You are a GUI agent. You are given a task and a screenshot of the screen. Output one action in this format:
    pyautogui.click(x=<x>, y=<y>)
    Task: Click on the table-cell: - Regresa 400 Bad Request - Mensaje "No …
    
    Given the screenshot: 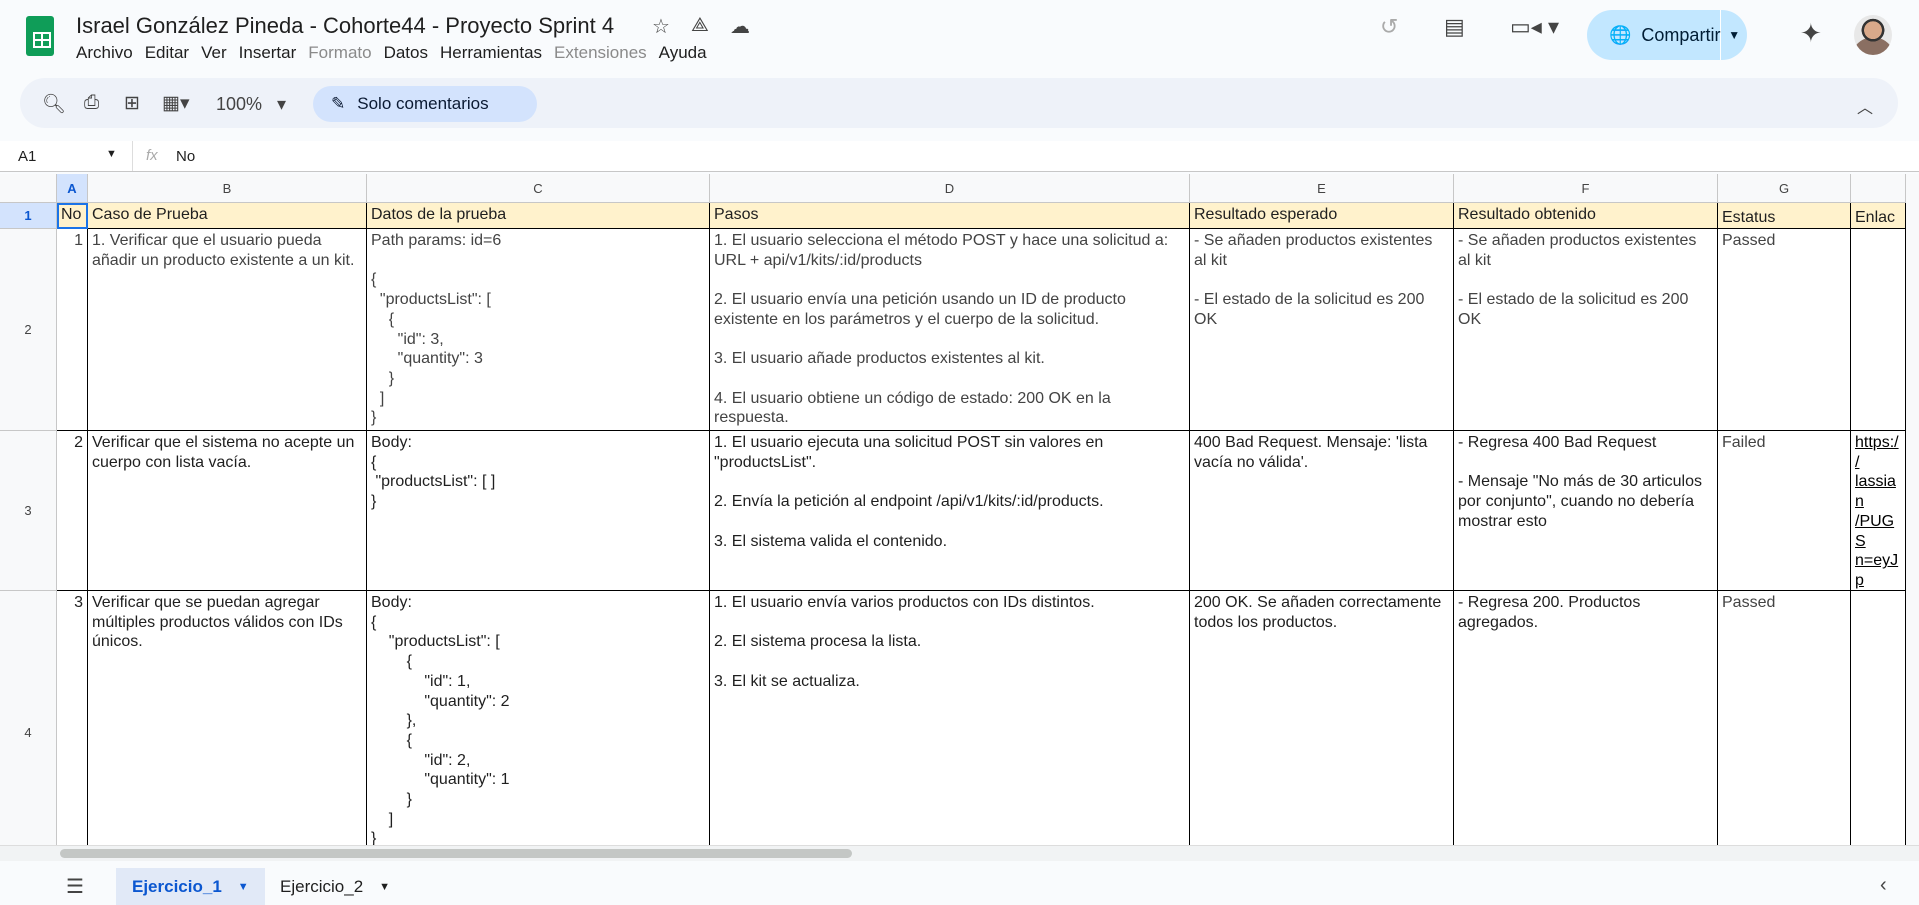 What is the action you would take?
    pyautogui.click(x=1586, y=511)
    